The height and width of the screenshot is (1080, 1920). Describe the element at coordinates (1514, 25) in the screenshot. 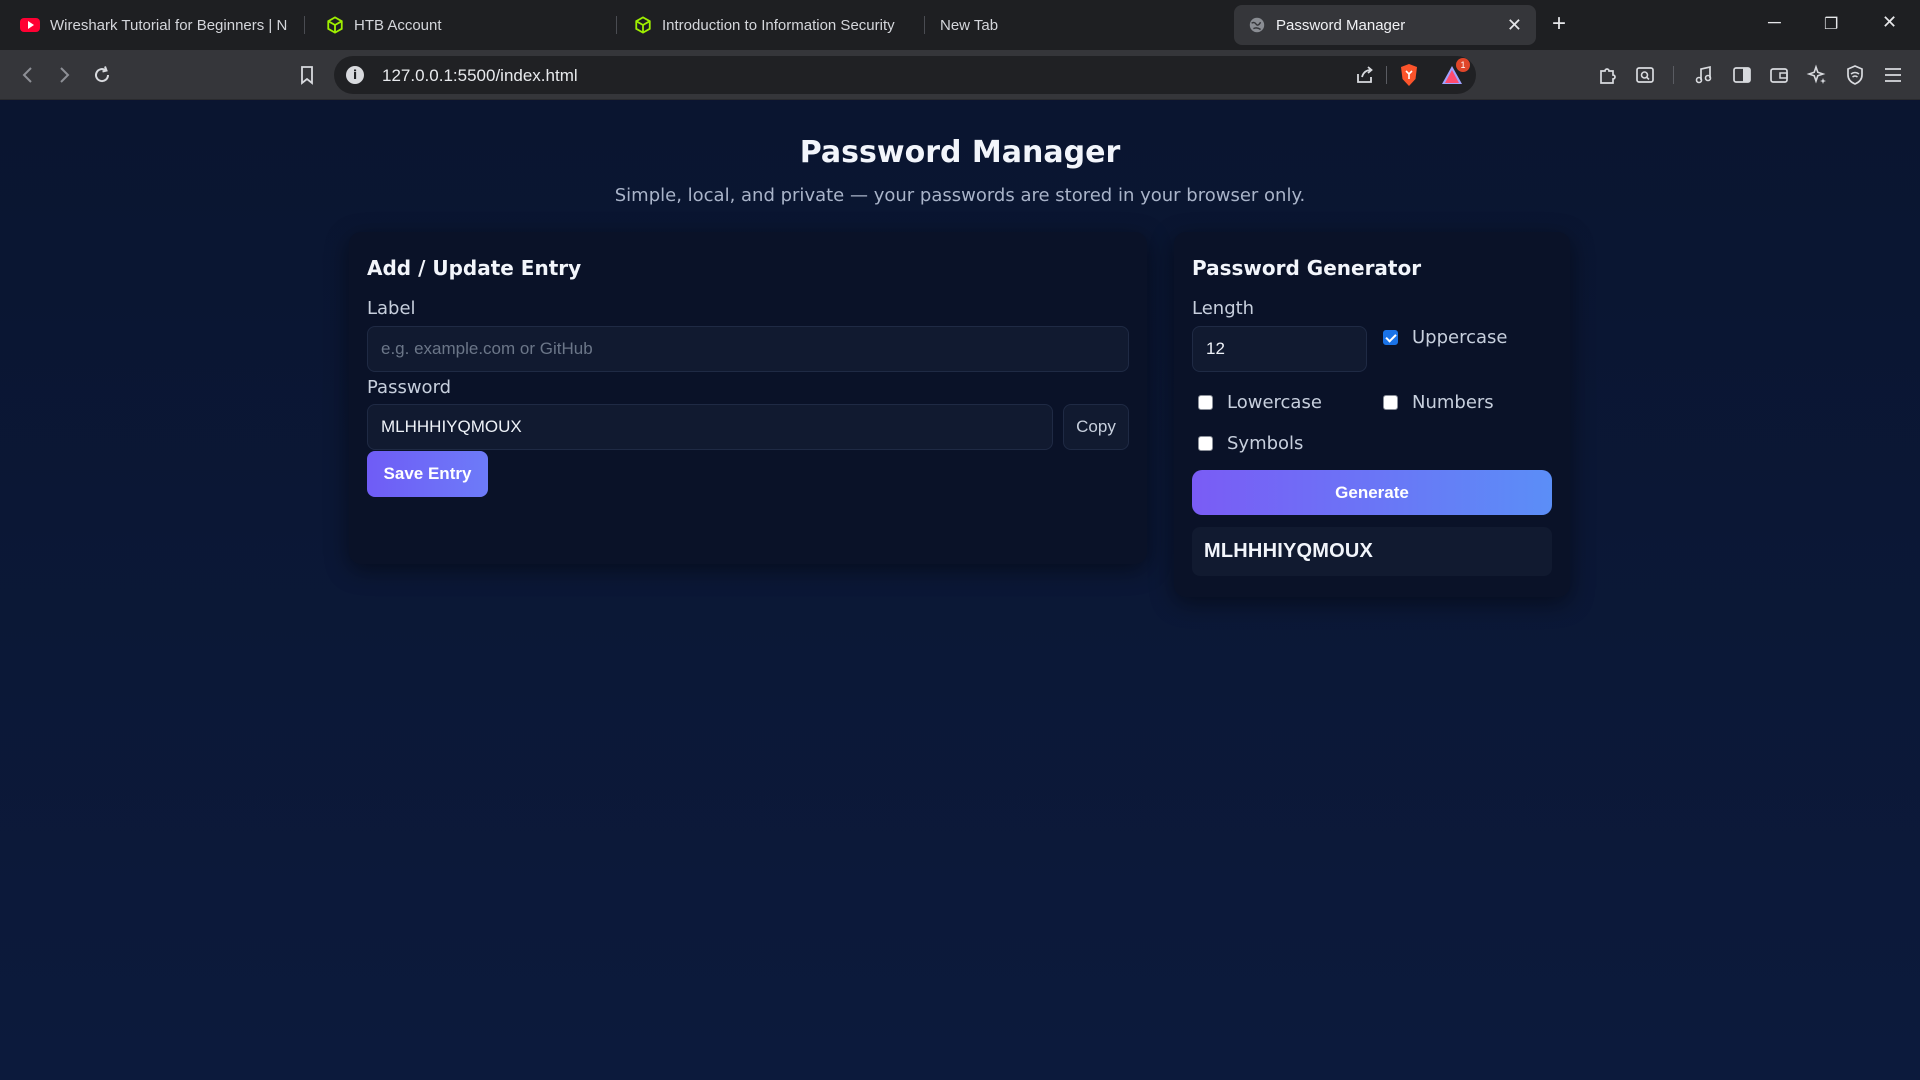

I see `close-tab-icon: ✕` at that location.